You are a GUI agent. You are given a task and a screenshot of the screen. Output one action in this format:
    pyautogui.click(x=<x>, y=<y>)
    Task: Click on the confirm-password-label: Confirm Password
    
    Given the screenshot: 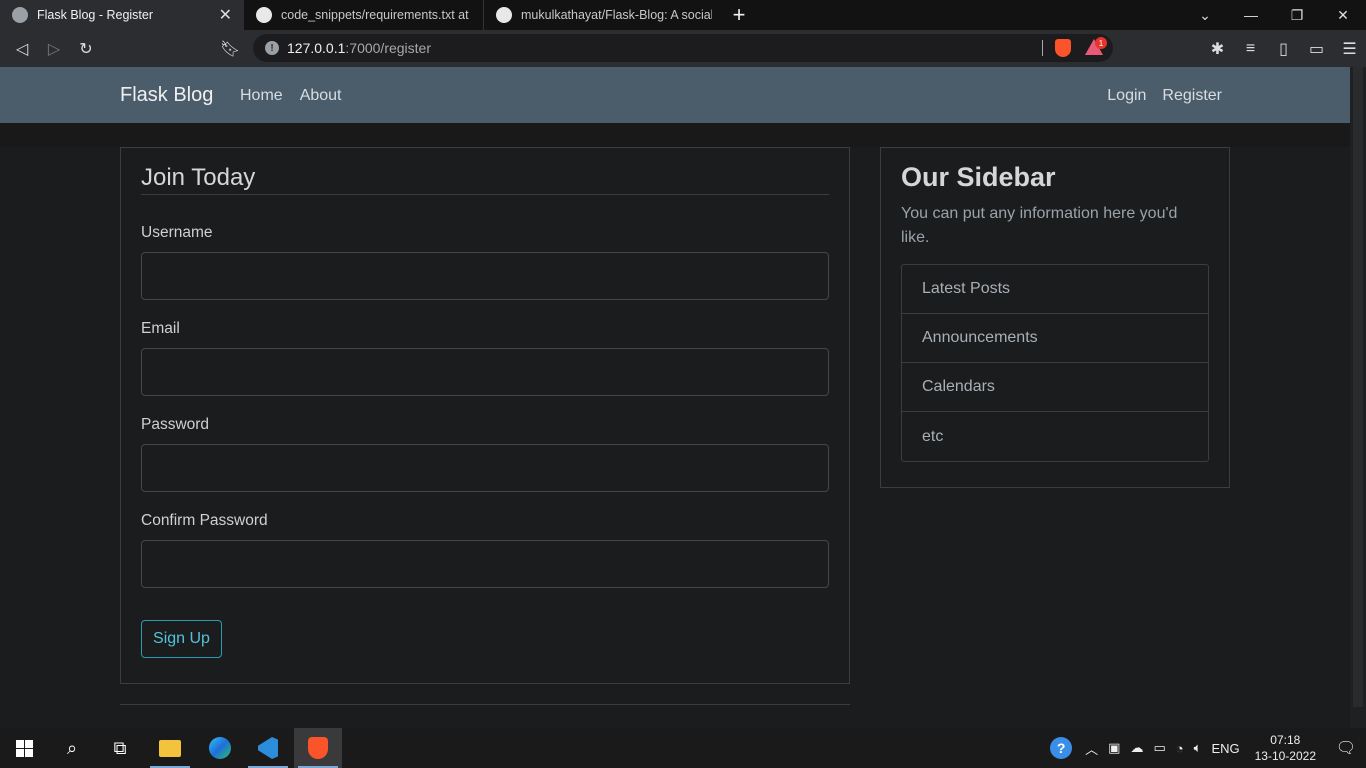 What is the action you would take?
    pyautogui.click(x=204, y=520)
    